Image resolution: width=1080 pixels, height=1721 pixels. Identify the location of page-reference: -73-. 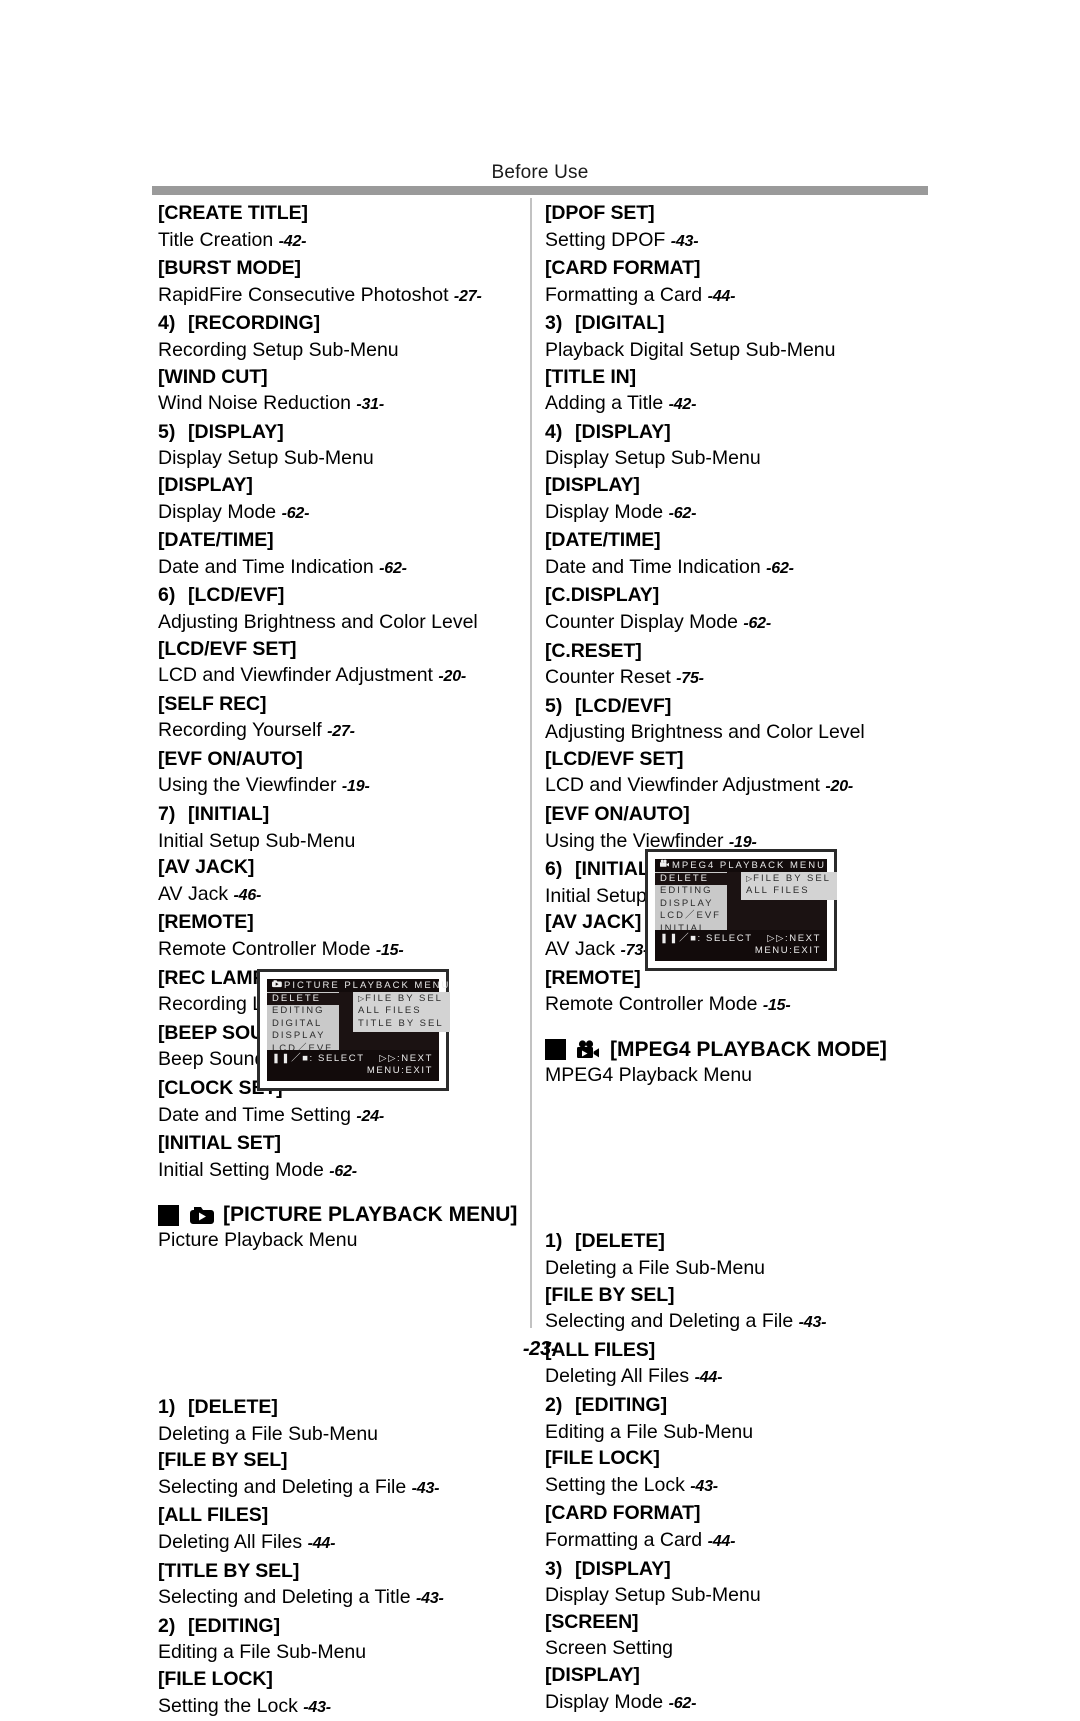
(635, 950).